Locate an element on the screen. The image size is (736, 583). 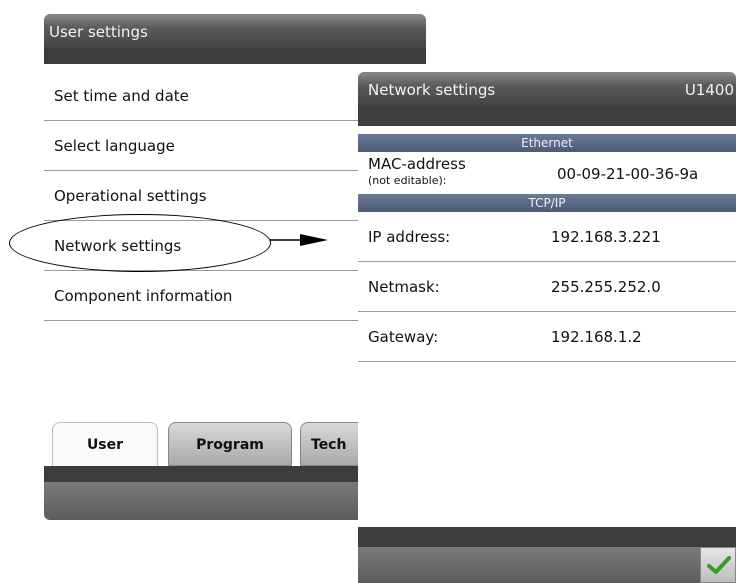
menu-item-label: Select language is located at coordinates (114, 146).